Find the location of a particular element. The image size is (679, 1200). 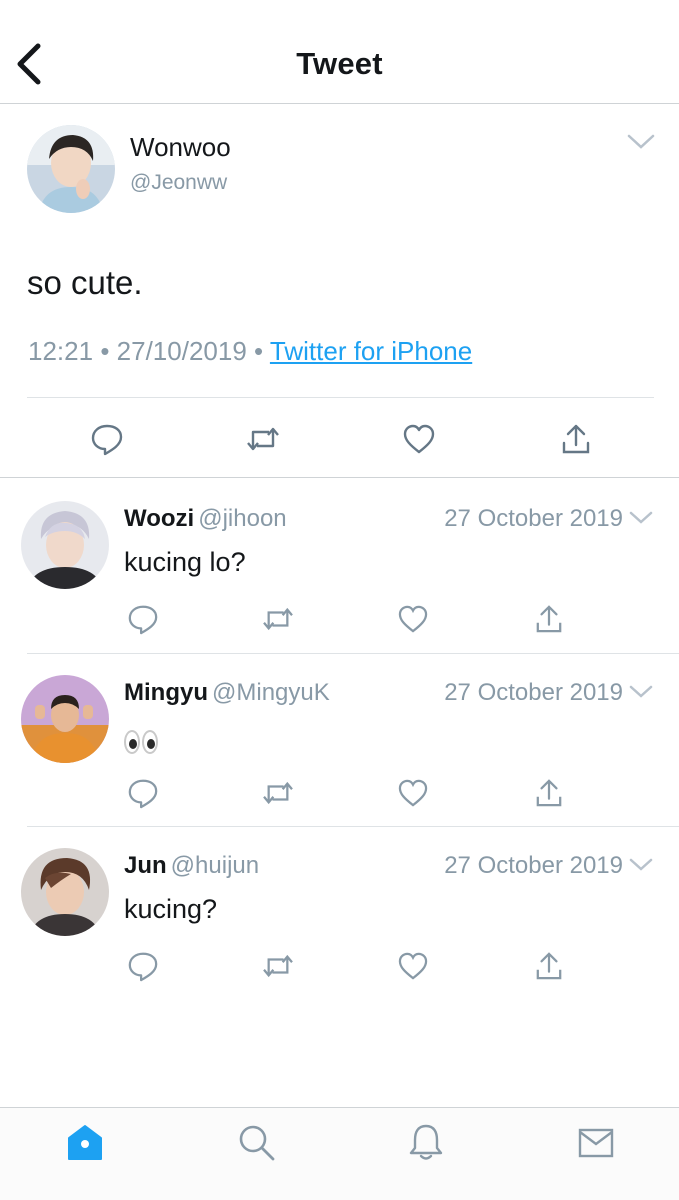

tab-notifications is located at coordinates (426, 1142).